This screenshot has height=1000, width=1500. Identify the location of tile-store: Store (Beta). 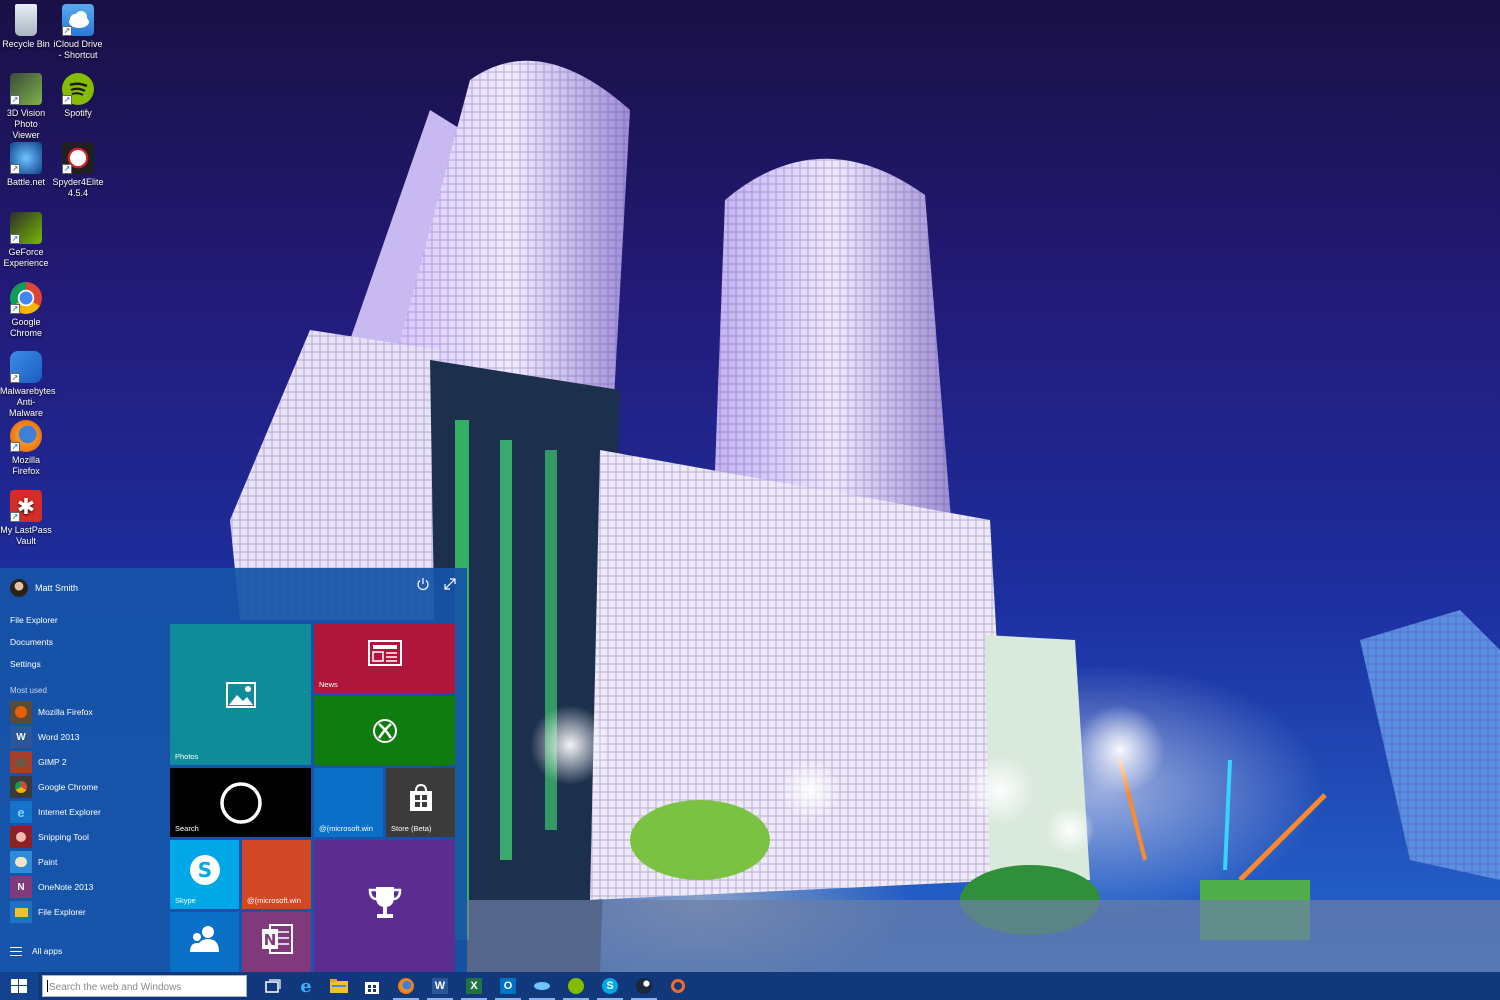
(420, 802).